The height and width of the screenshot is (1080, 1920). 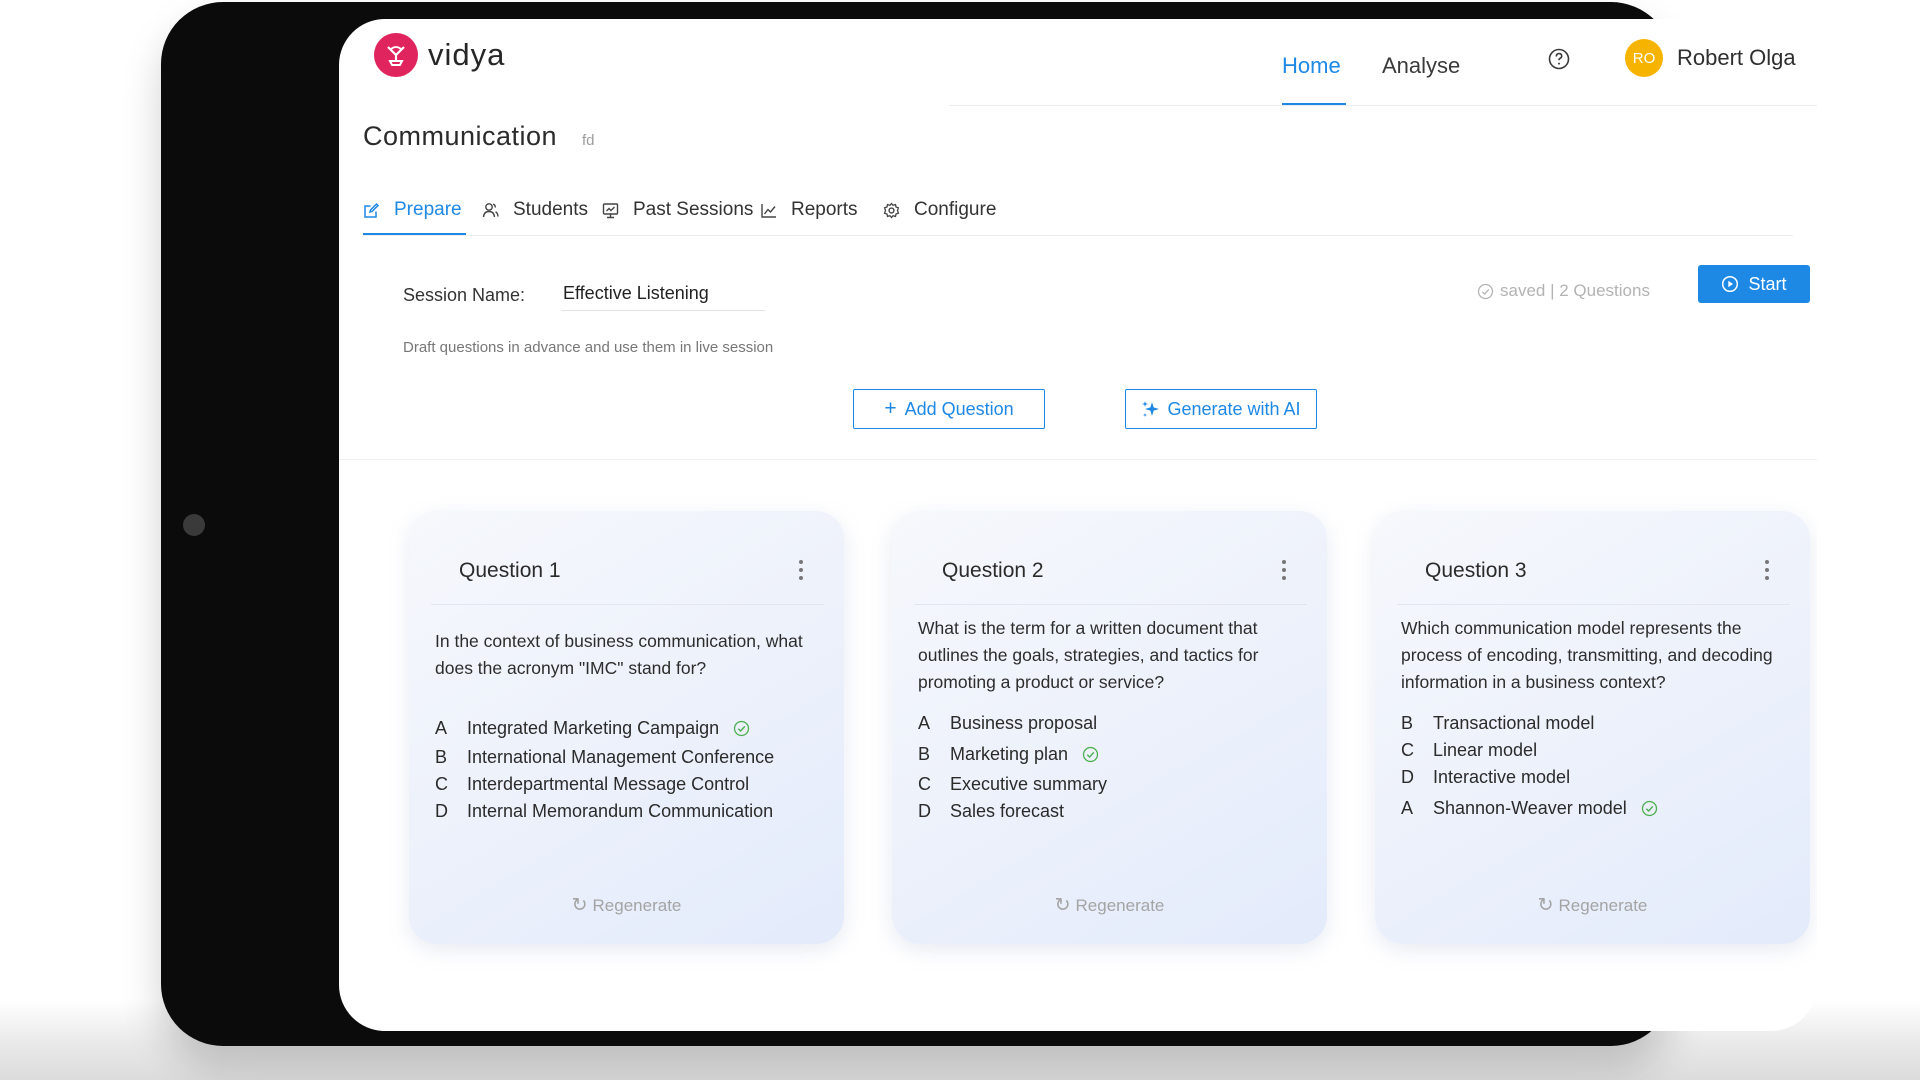 I want to click on add-question-button: + Add Question, so click(x=949, y=409).